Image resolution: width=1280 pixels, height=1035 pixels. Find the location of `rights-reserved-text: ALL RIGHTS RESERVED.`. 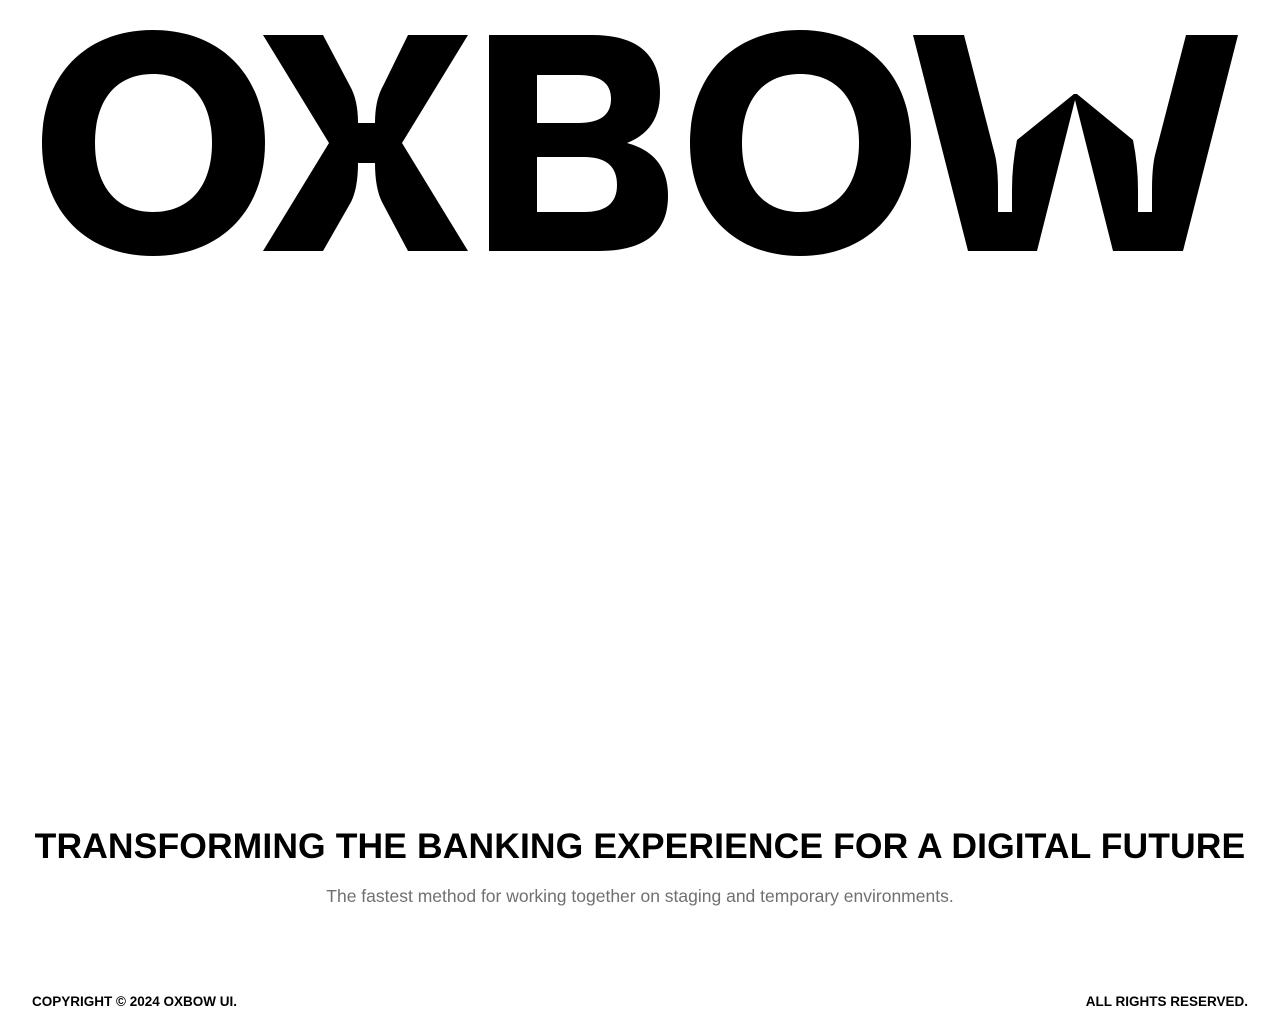

rights-reserved-text: ALL RIGHTS RESERVED. is located at coordinates (1166, 1001).